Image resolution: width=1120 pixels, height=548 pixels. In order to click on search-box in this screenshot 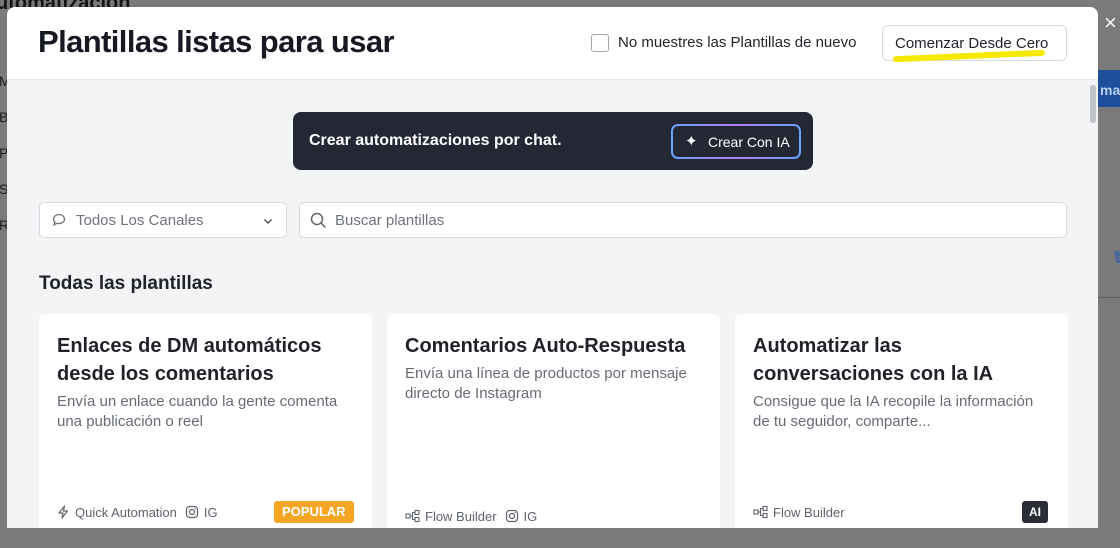, I will do `click(683, 220)`.